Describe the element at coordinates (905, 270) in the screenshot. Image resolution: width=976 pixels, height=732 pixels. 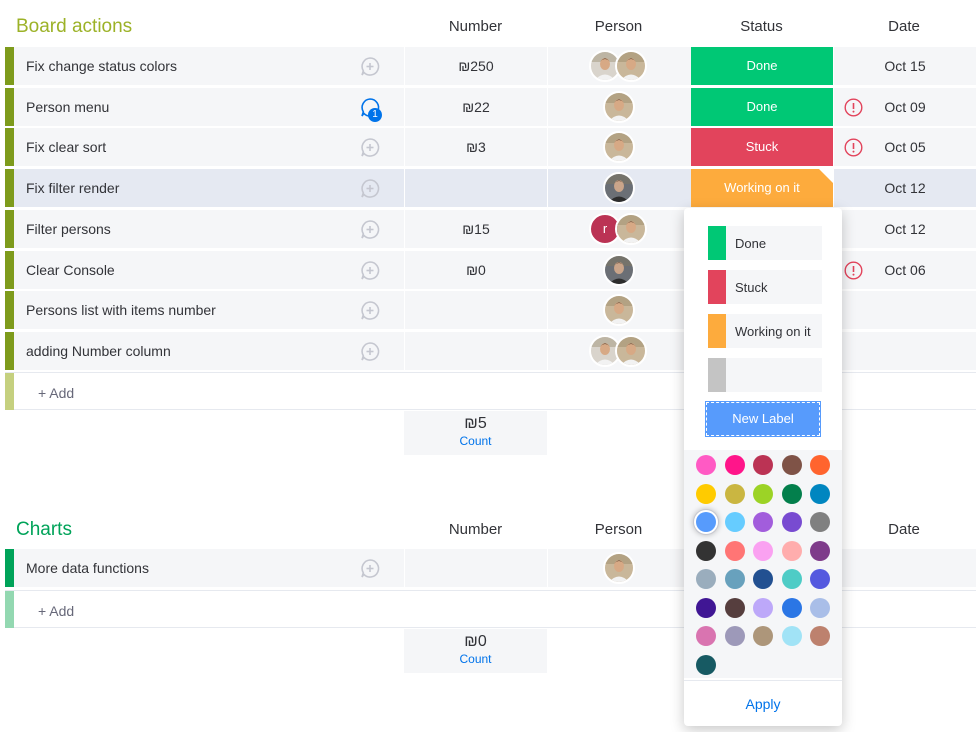
I see `date-cell: Oct 06` at that location.